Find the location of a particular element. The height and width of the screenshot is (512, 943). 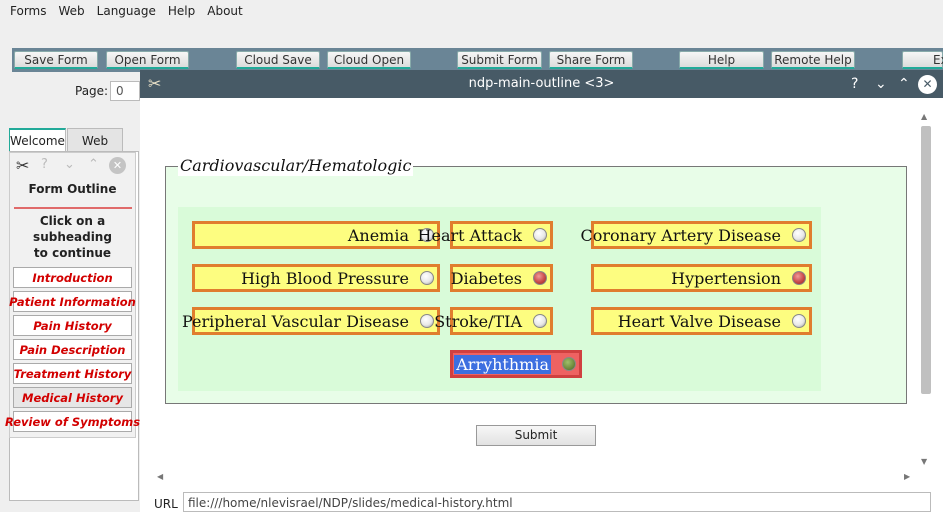

window-title: ndp-main-outline <3> is located at coordinates (541, 83).